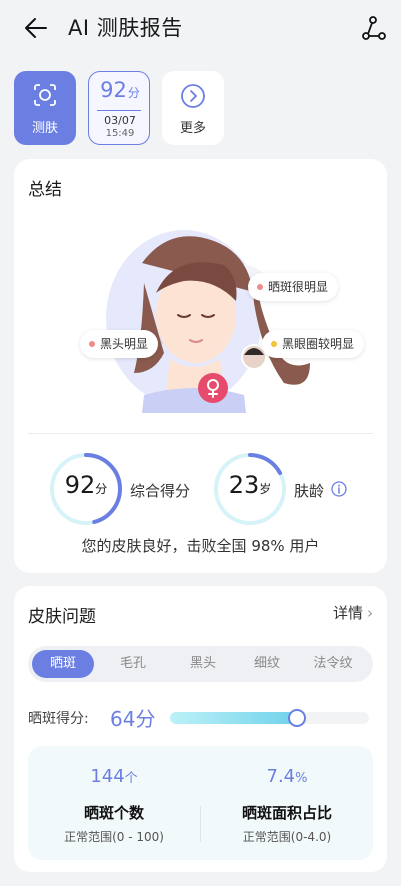  Describe the element at coordinates (374, 28) in the screenshot. I see `share-icon` at that location.